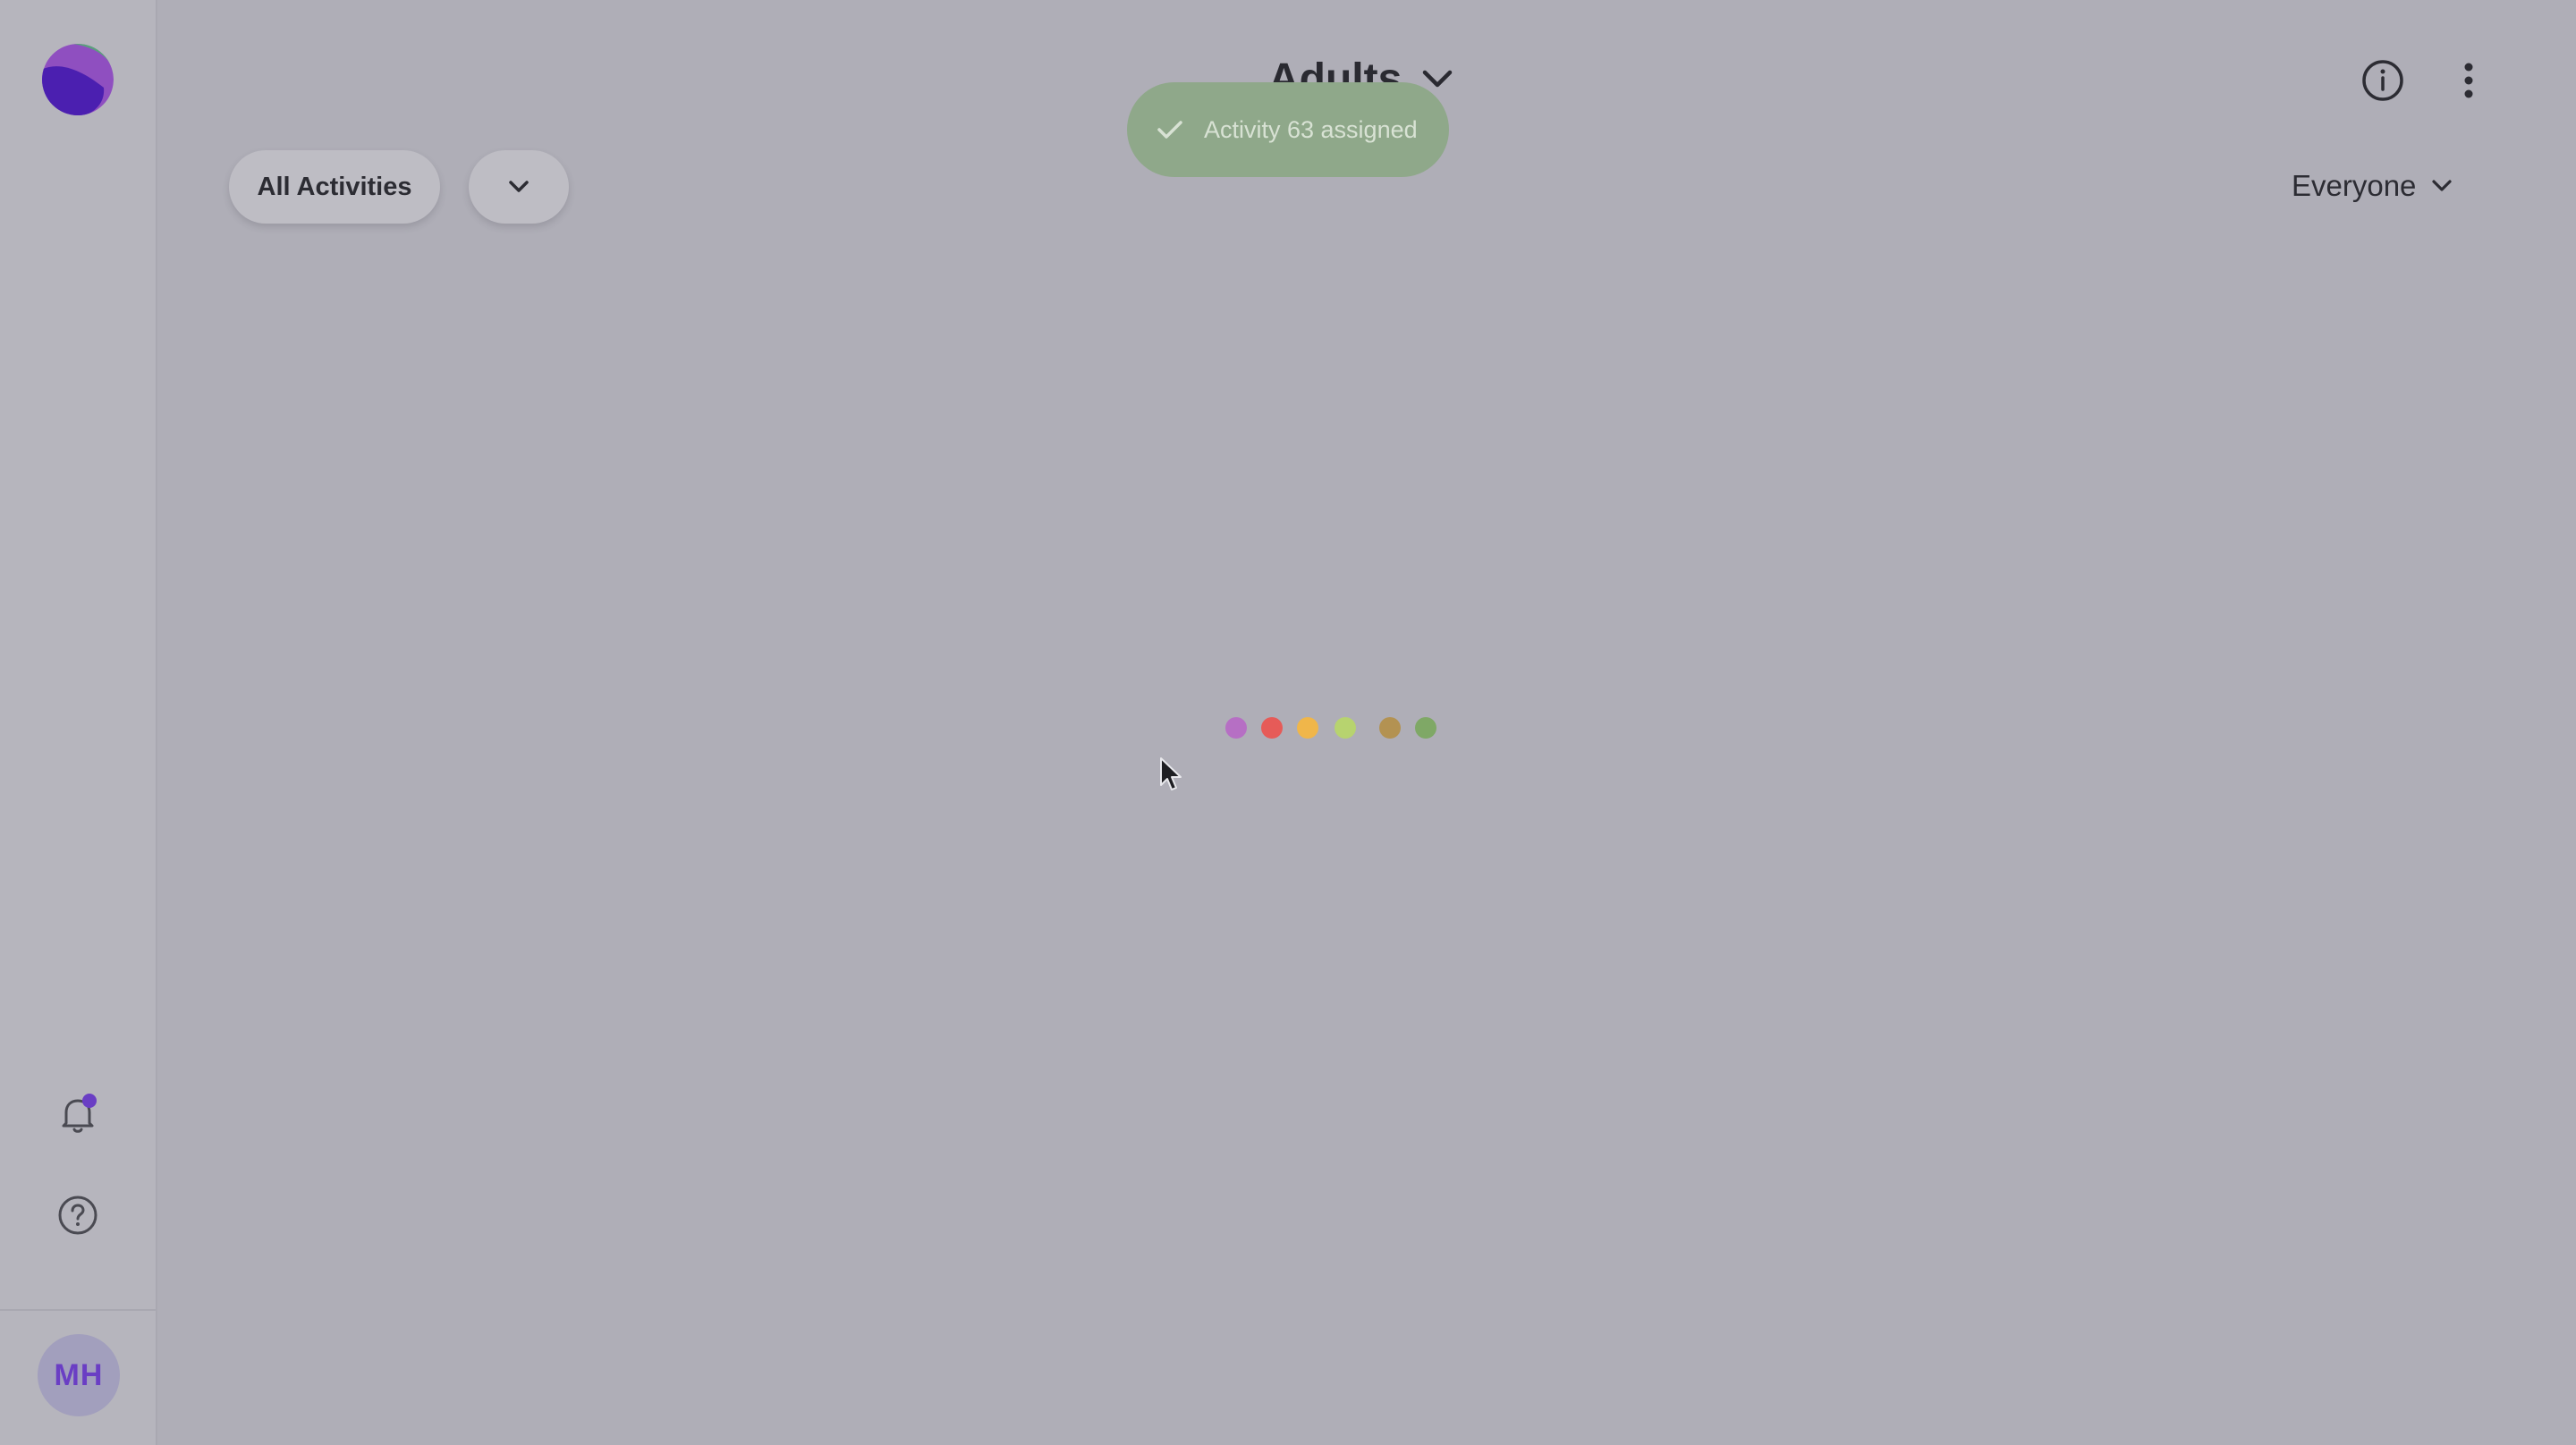 Image resolution: width=2576 pixels, height=1445 pixels. What do you see at coordinates (79, 1375) in the screenshot?
I see `user-avatar: MH` at bounding box center [79, 1375].